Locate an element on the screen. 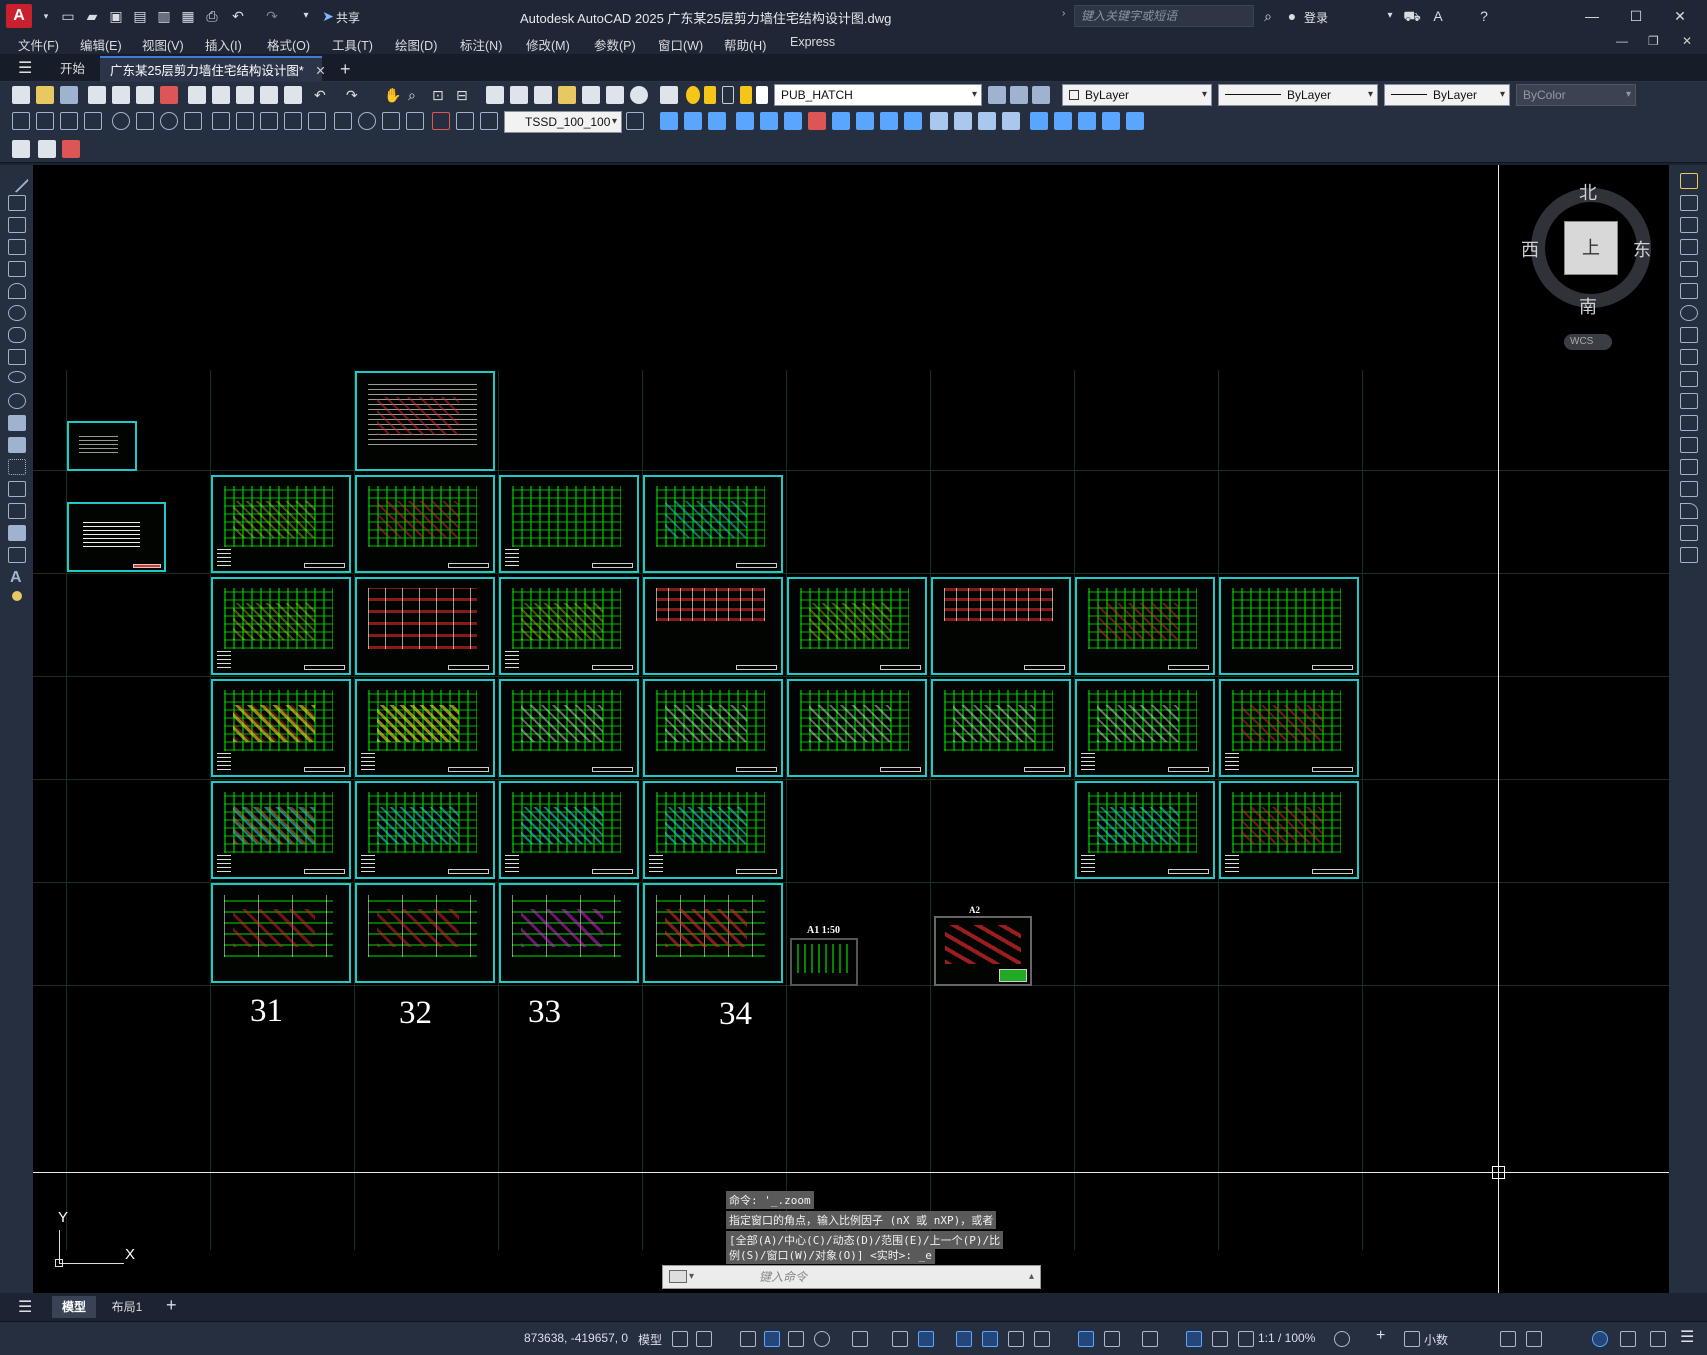  tab-model: 模型 is located at coordinates (74, 1307).